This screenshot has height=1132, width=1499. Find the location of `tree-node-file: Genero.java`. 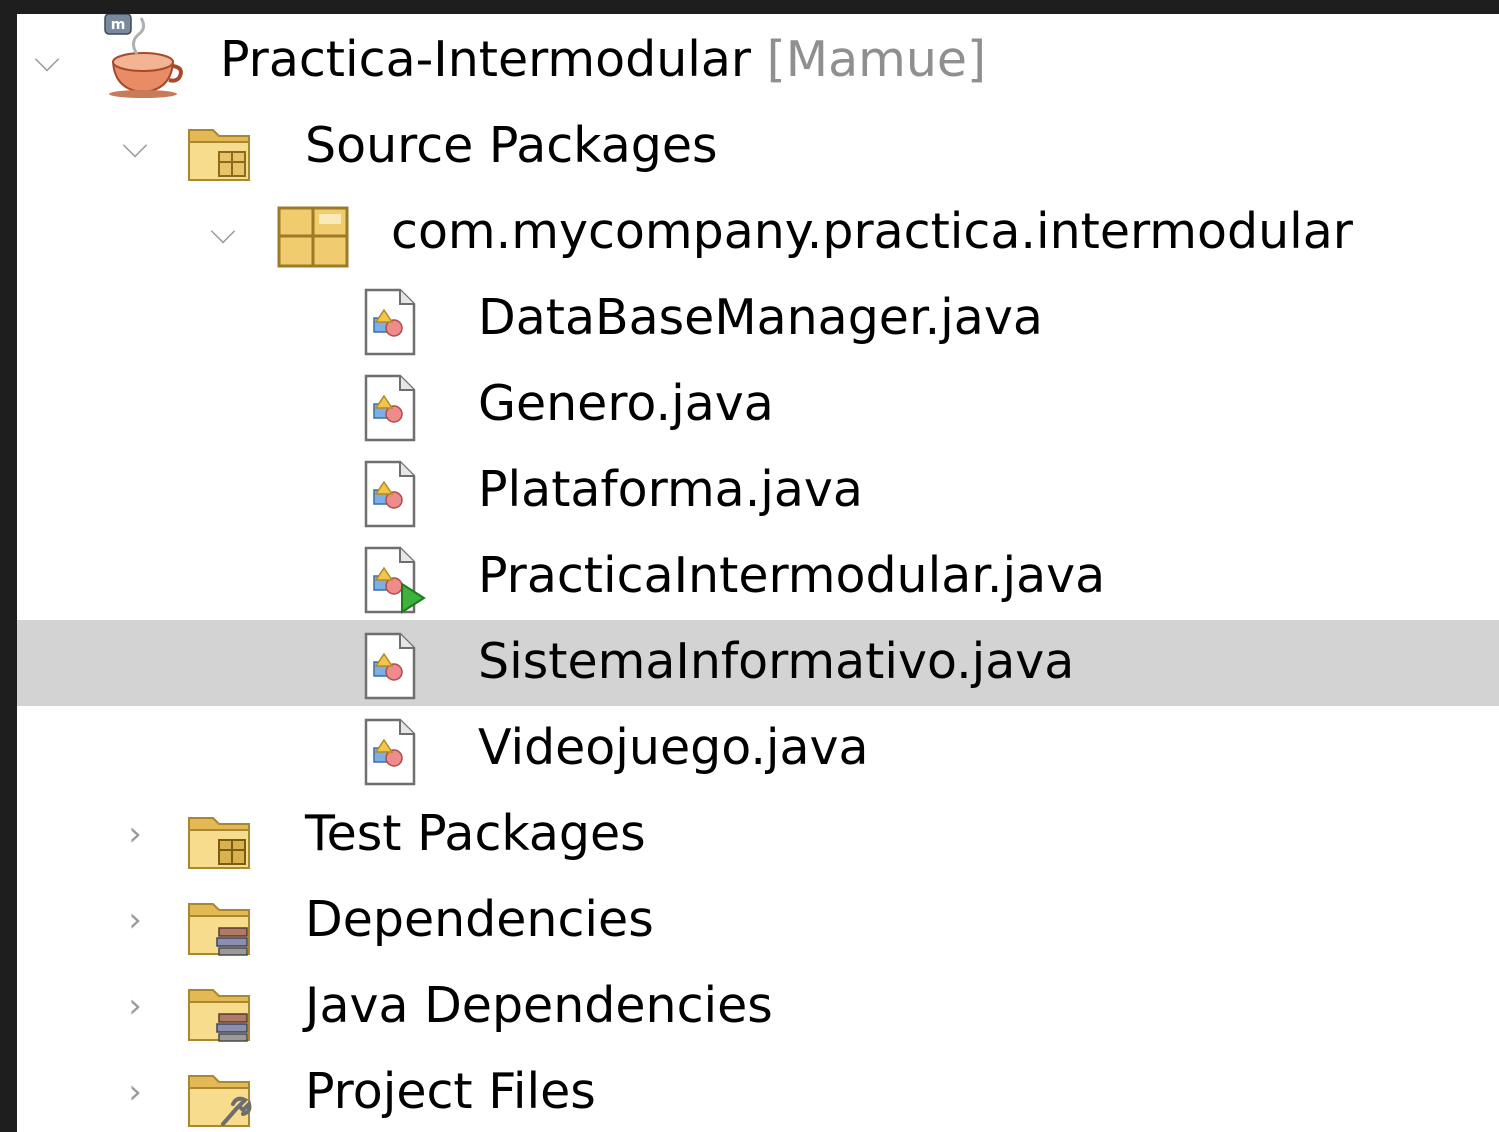

tree-node-file: Genero.java is located at coordinates (758, 405).